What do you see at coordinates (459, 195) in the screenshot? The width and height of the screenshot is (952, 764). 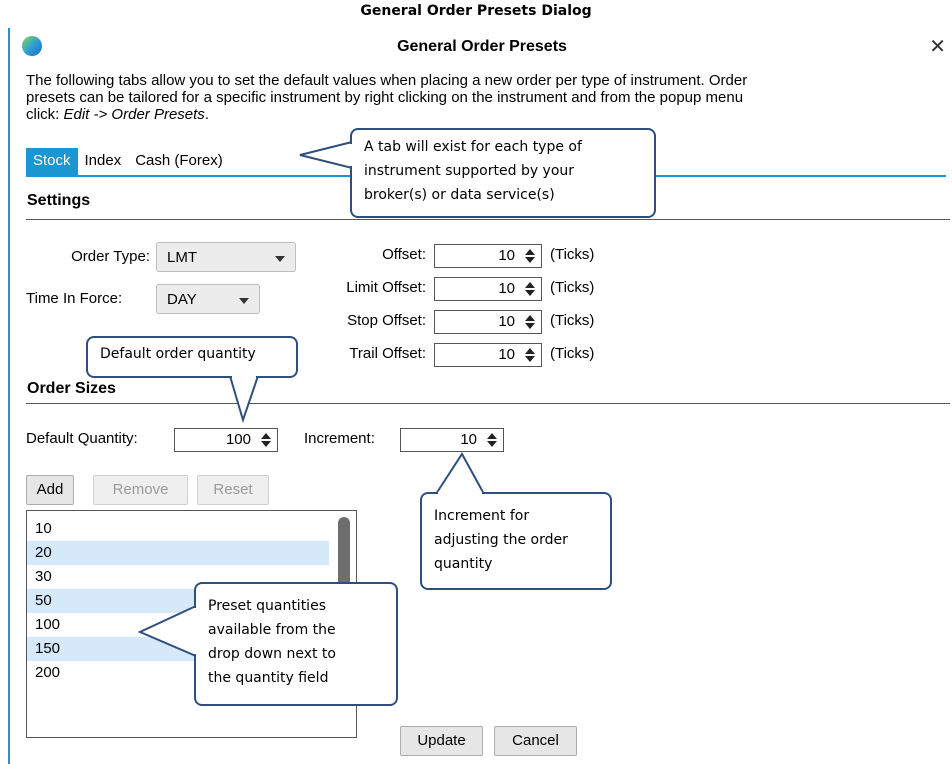 I see `callout-tabs-line: broker(s) or data service(s)` at bounding box center [459, 195].